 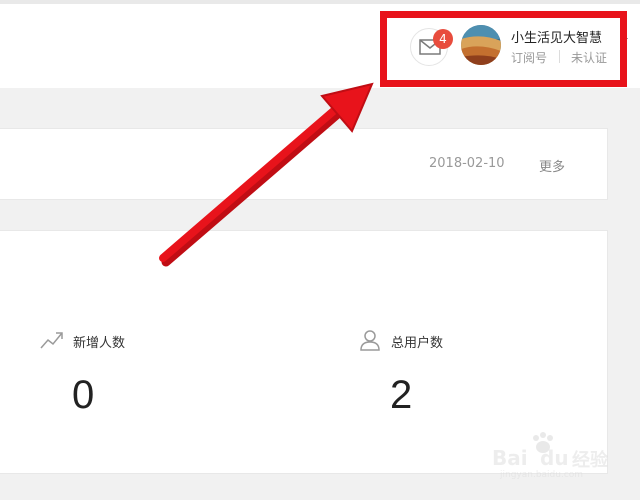 I want to click on watermark-product: 经验, so click(x=590, y=460).